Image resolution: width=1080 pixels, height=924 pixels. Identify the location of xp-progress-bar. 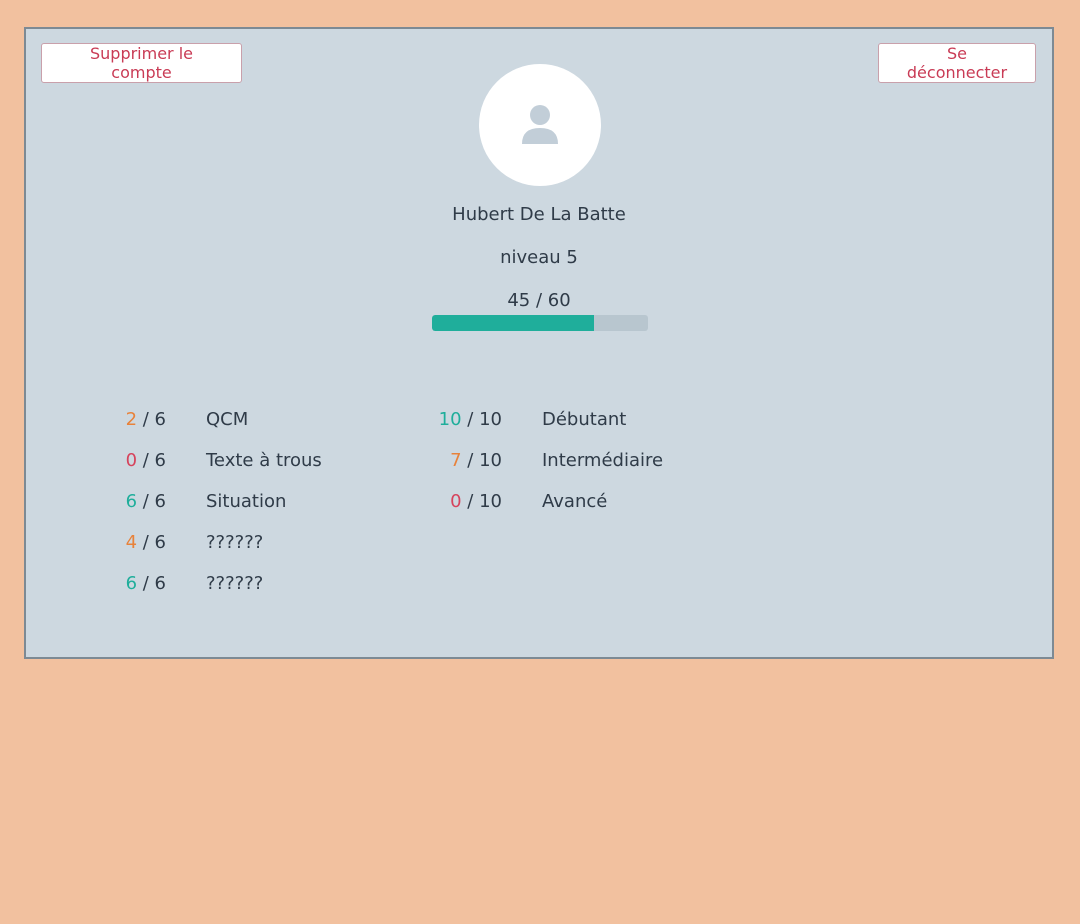
(540, 323).